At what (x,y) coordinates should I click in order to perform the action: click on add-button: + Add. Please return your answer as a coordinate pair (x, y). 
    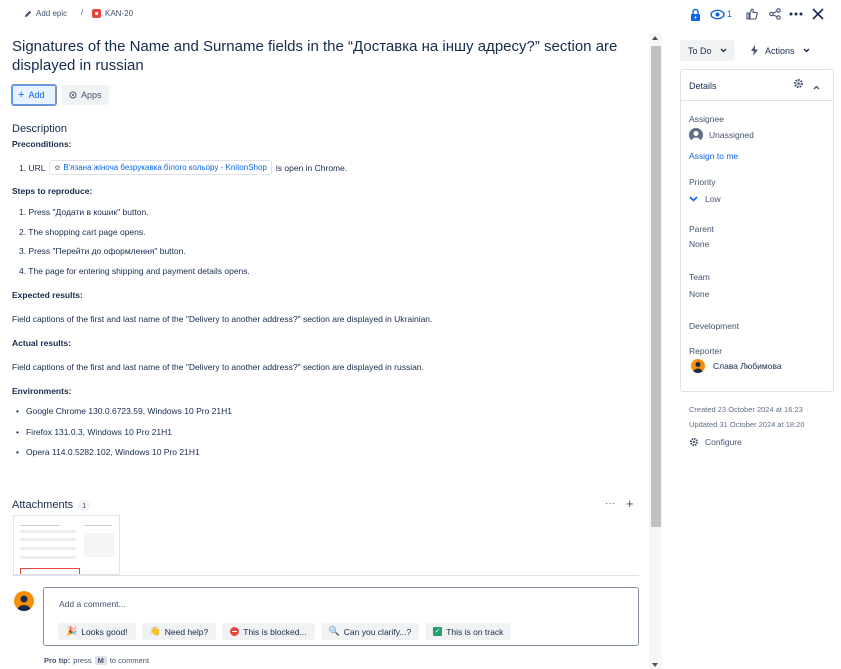
    Looking at the image, I should click on (34, 95).